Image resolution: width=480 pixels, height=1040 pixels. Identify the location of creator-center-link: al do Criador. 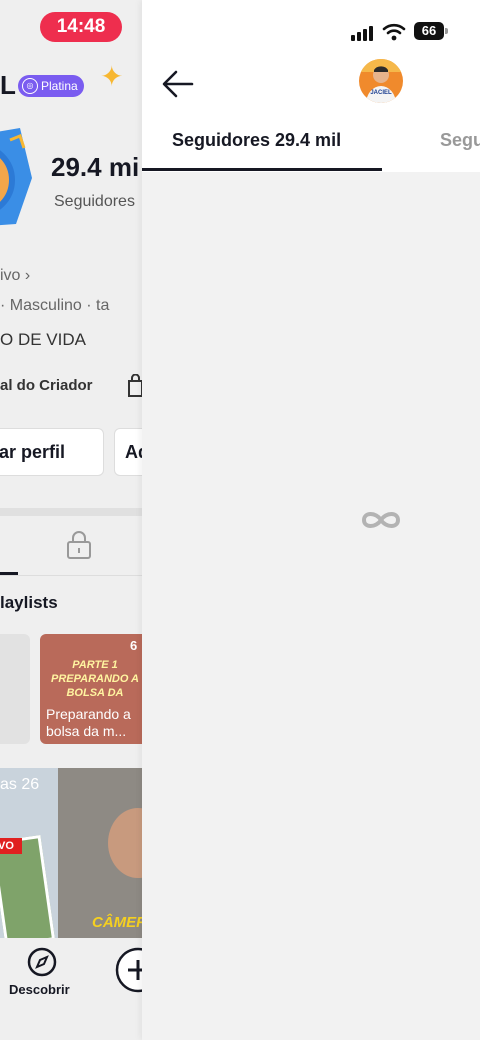
(46, 385).